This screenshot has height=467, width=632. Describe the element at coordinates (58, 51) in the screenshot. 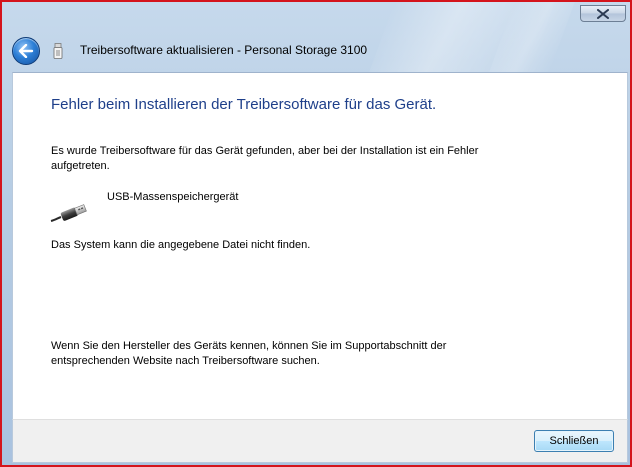

I see `usb-drive-icon` at that location.